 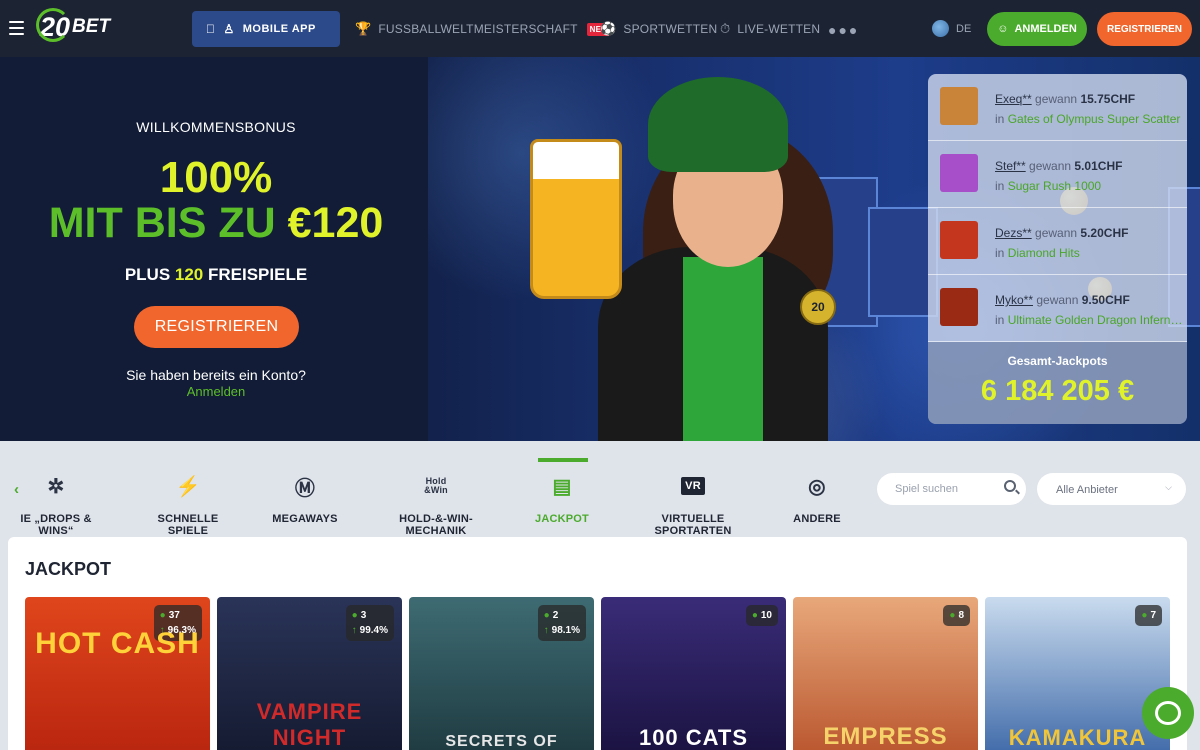 I want to click on active-indicator, so click(x=563, y=460).